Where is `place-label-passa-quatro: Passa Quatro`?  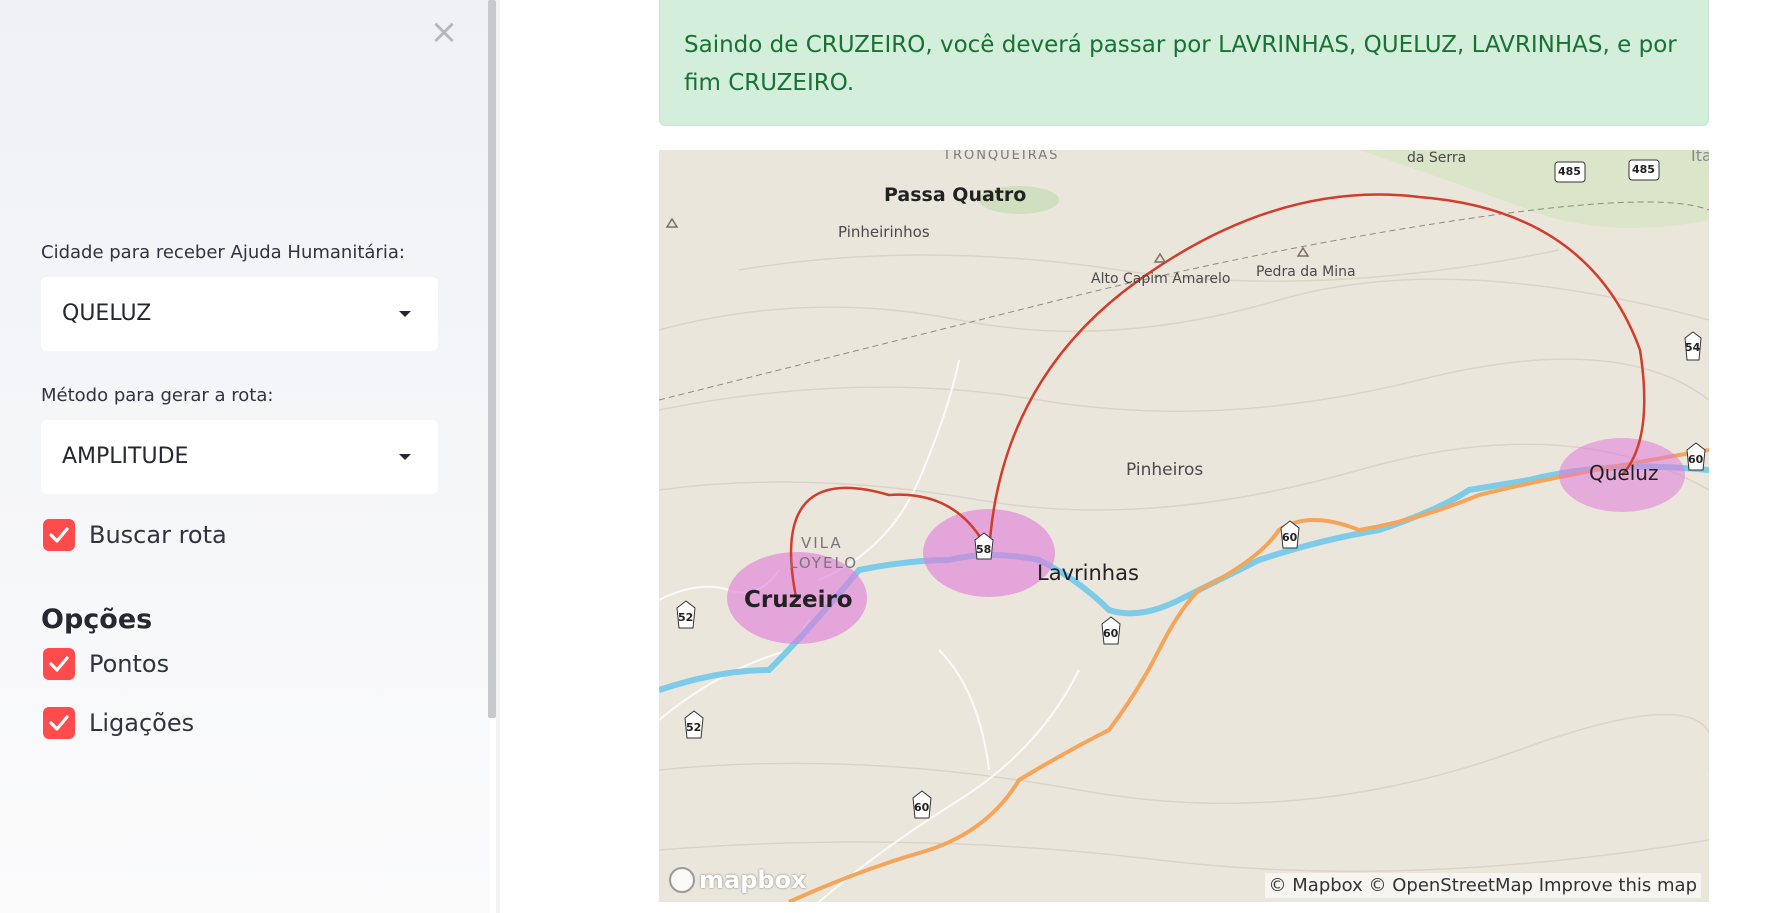
place-label-passa-quatro: Passa Quatro is located at coordinates (955, 195).